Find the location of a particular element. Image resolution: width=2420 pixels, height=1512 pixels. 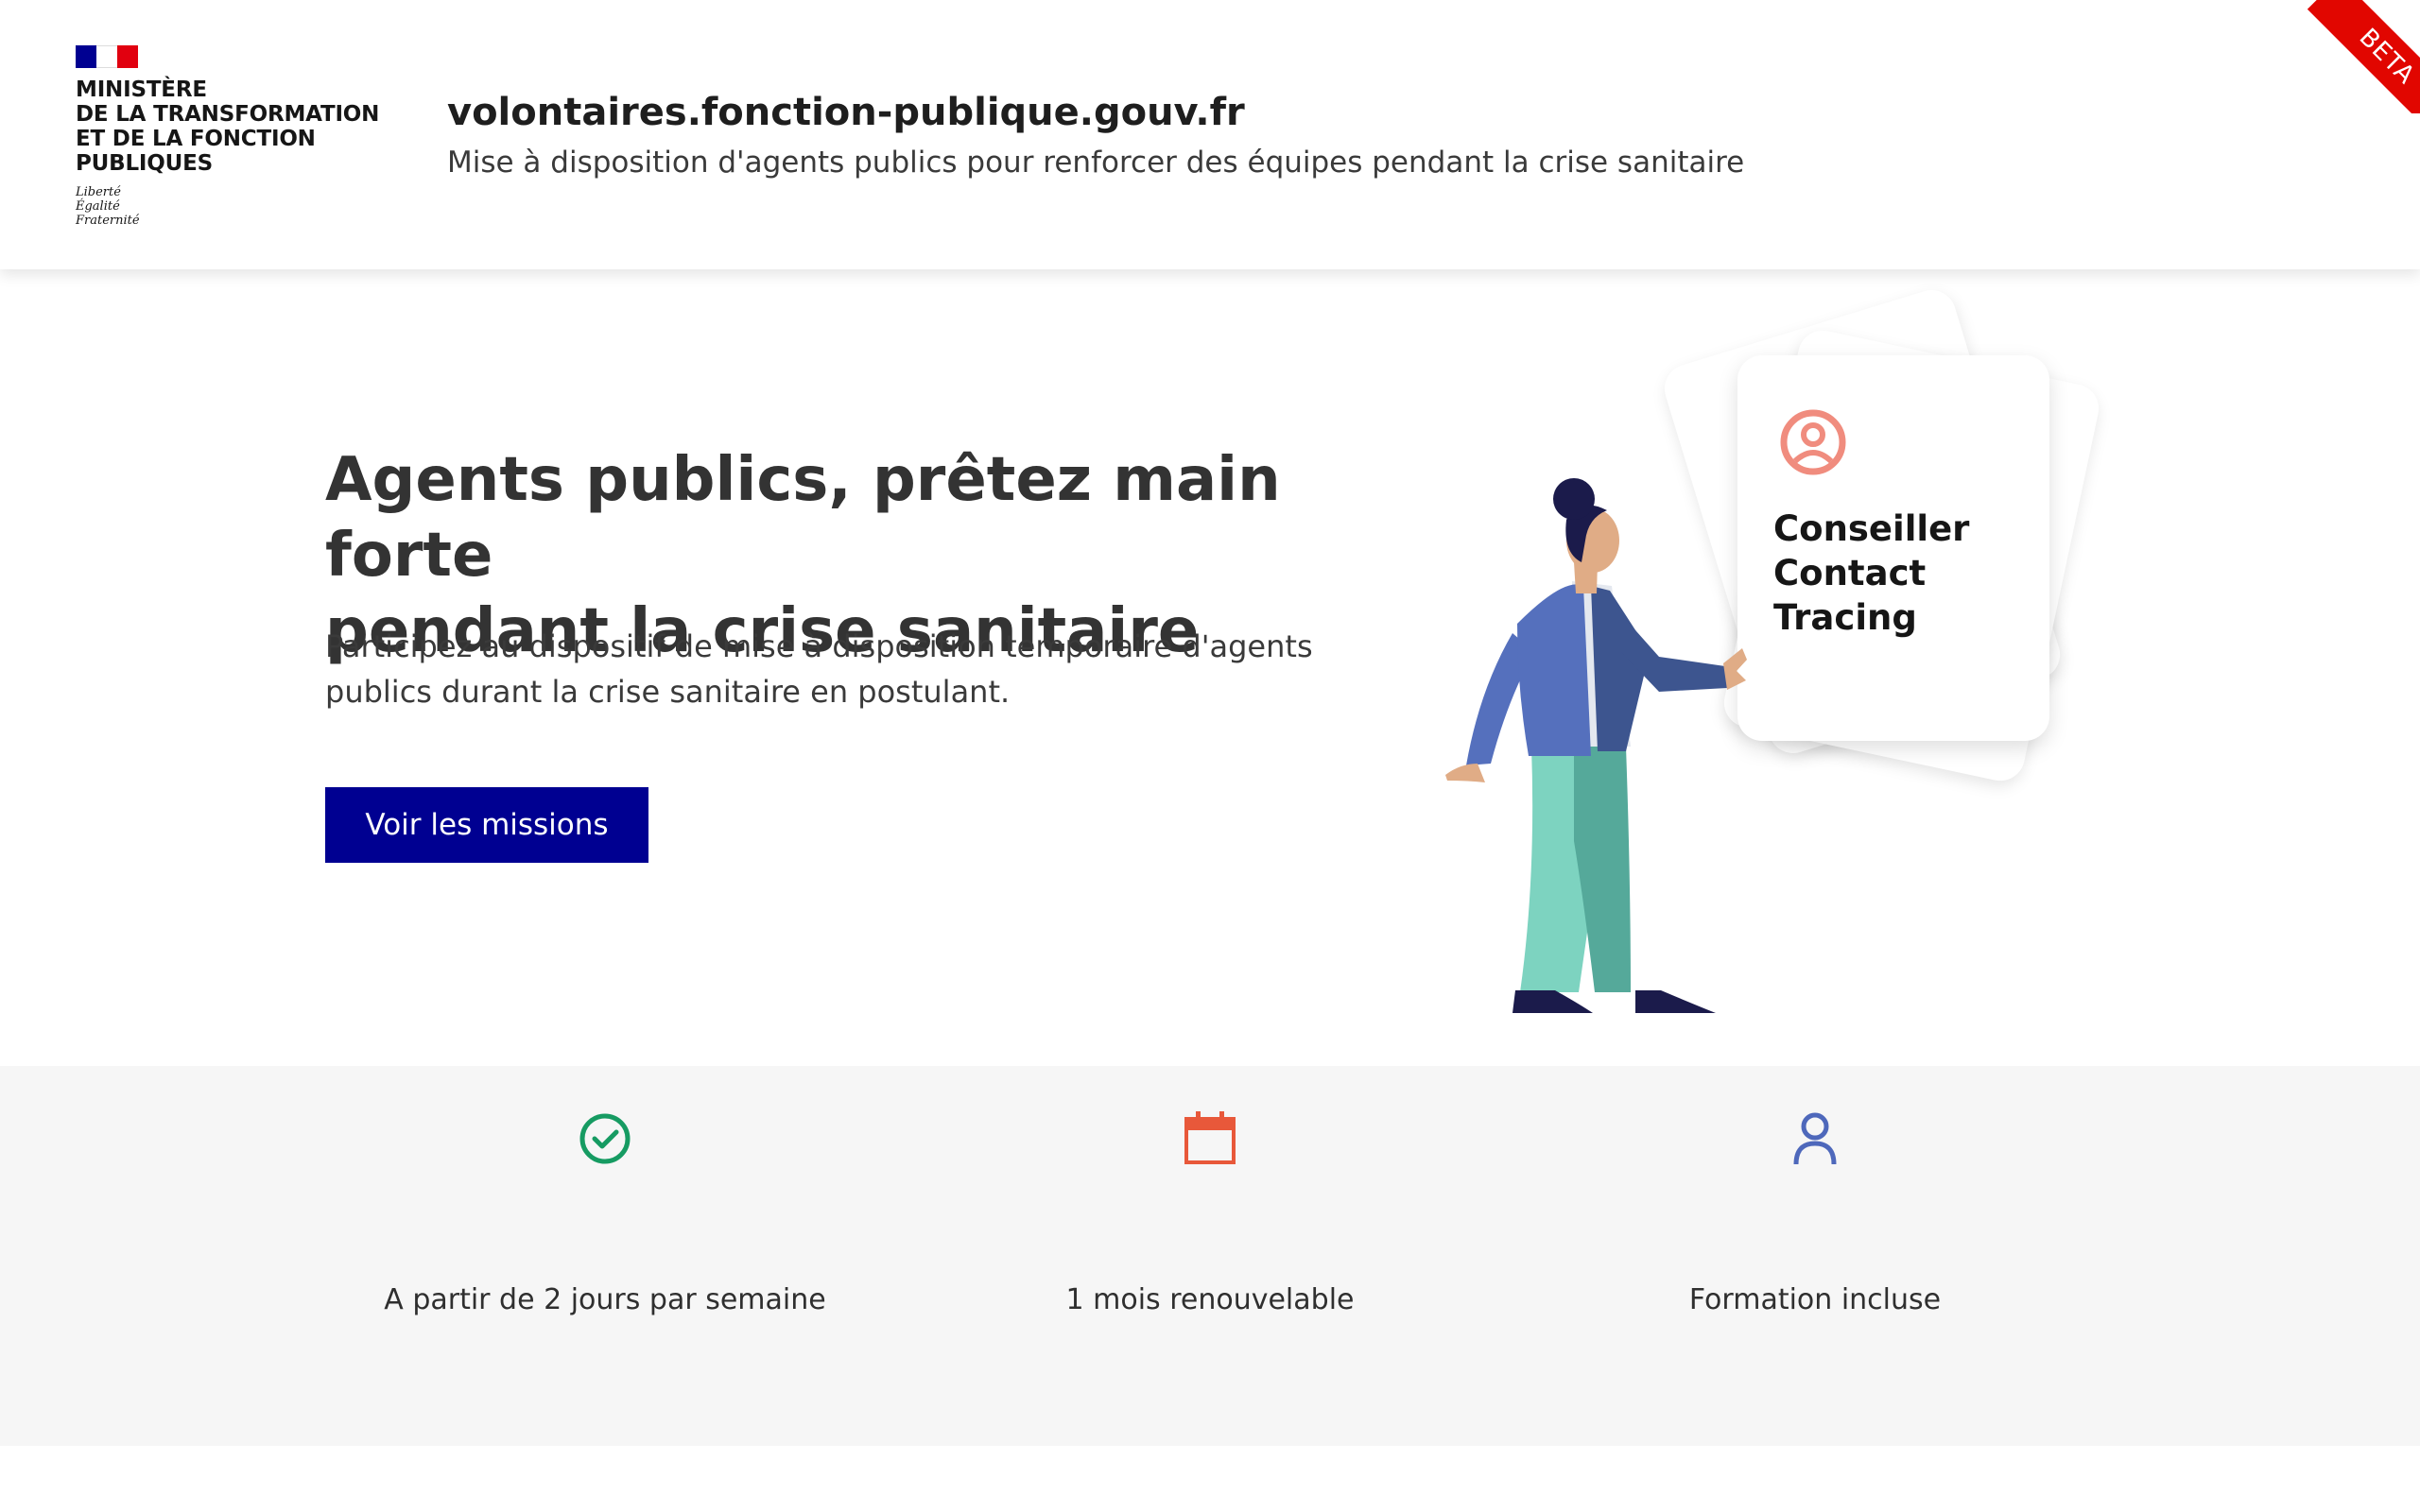

beta-ribbon: BETA is located at coordinates (2363, 56).